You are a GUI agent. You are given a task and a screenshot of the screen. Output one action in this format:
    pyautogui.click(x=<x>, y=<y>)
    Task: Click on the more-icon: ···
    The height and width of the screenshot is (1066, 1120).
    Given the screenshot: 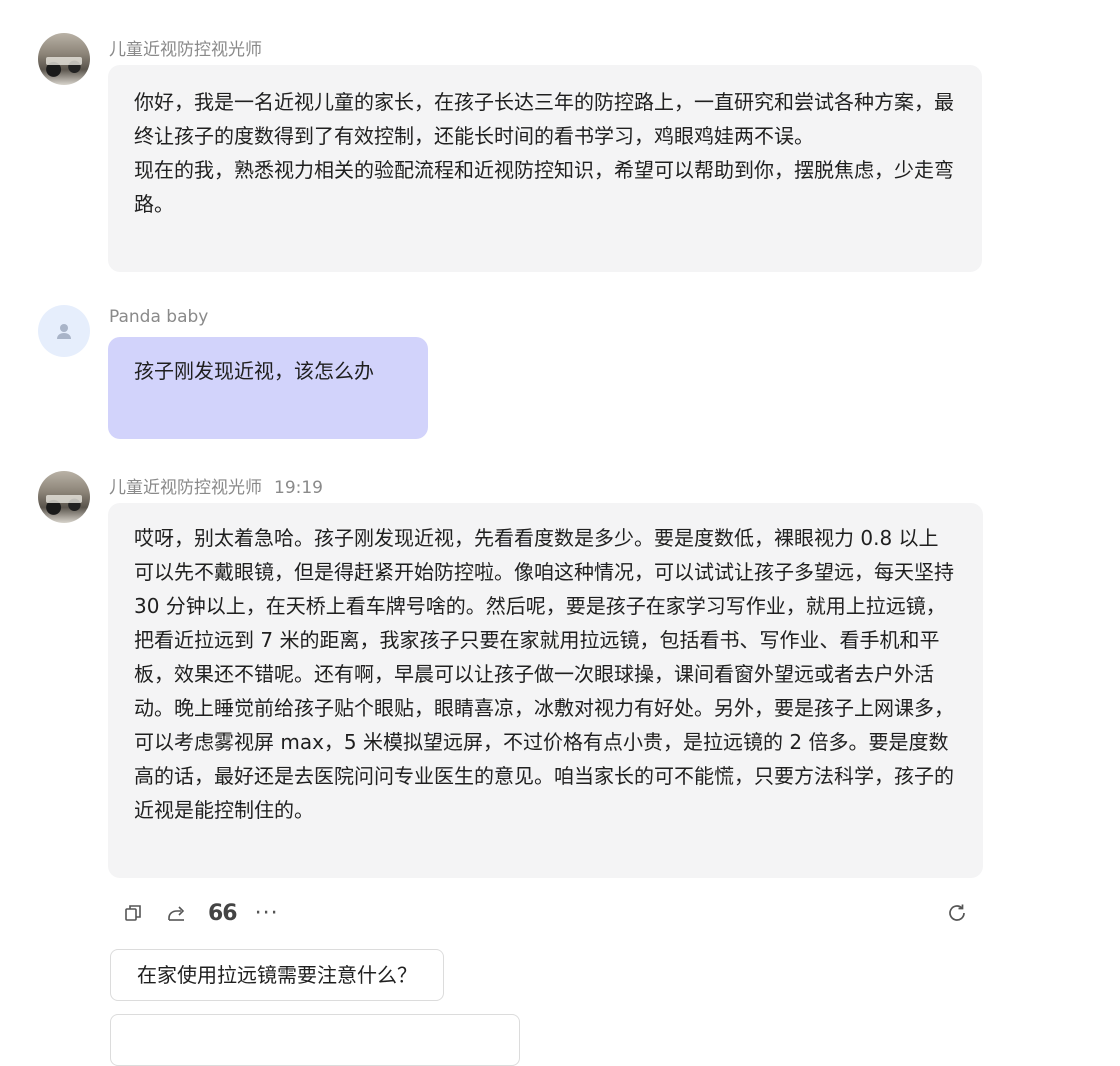 What is the action you would take?
    pyautogui.click(x=266, y=913)
    